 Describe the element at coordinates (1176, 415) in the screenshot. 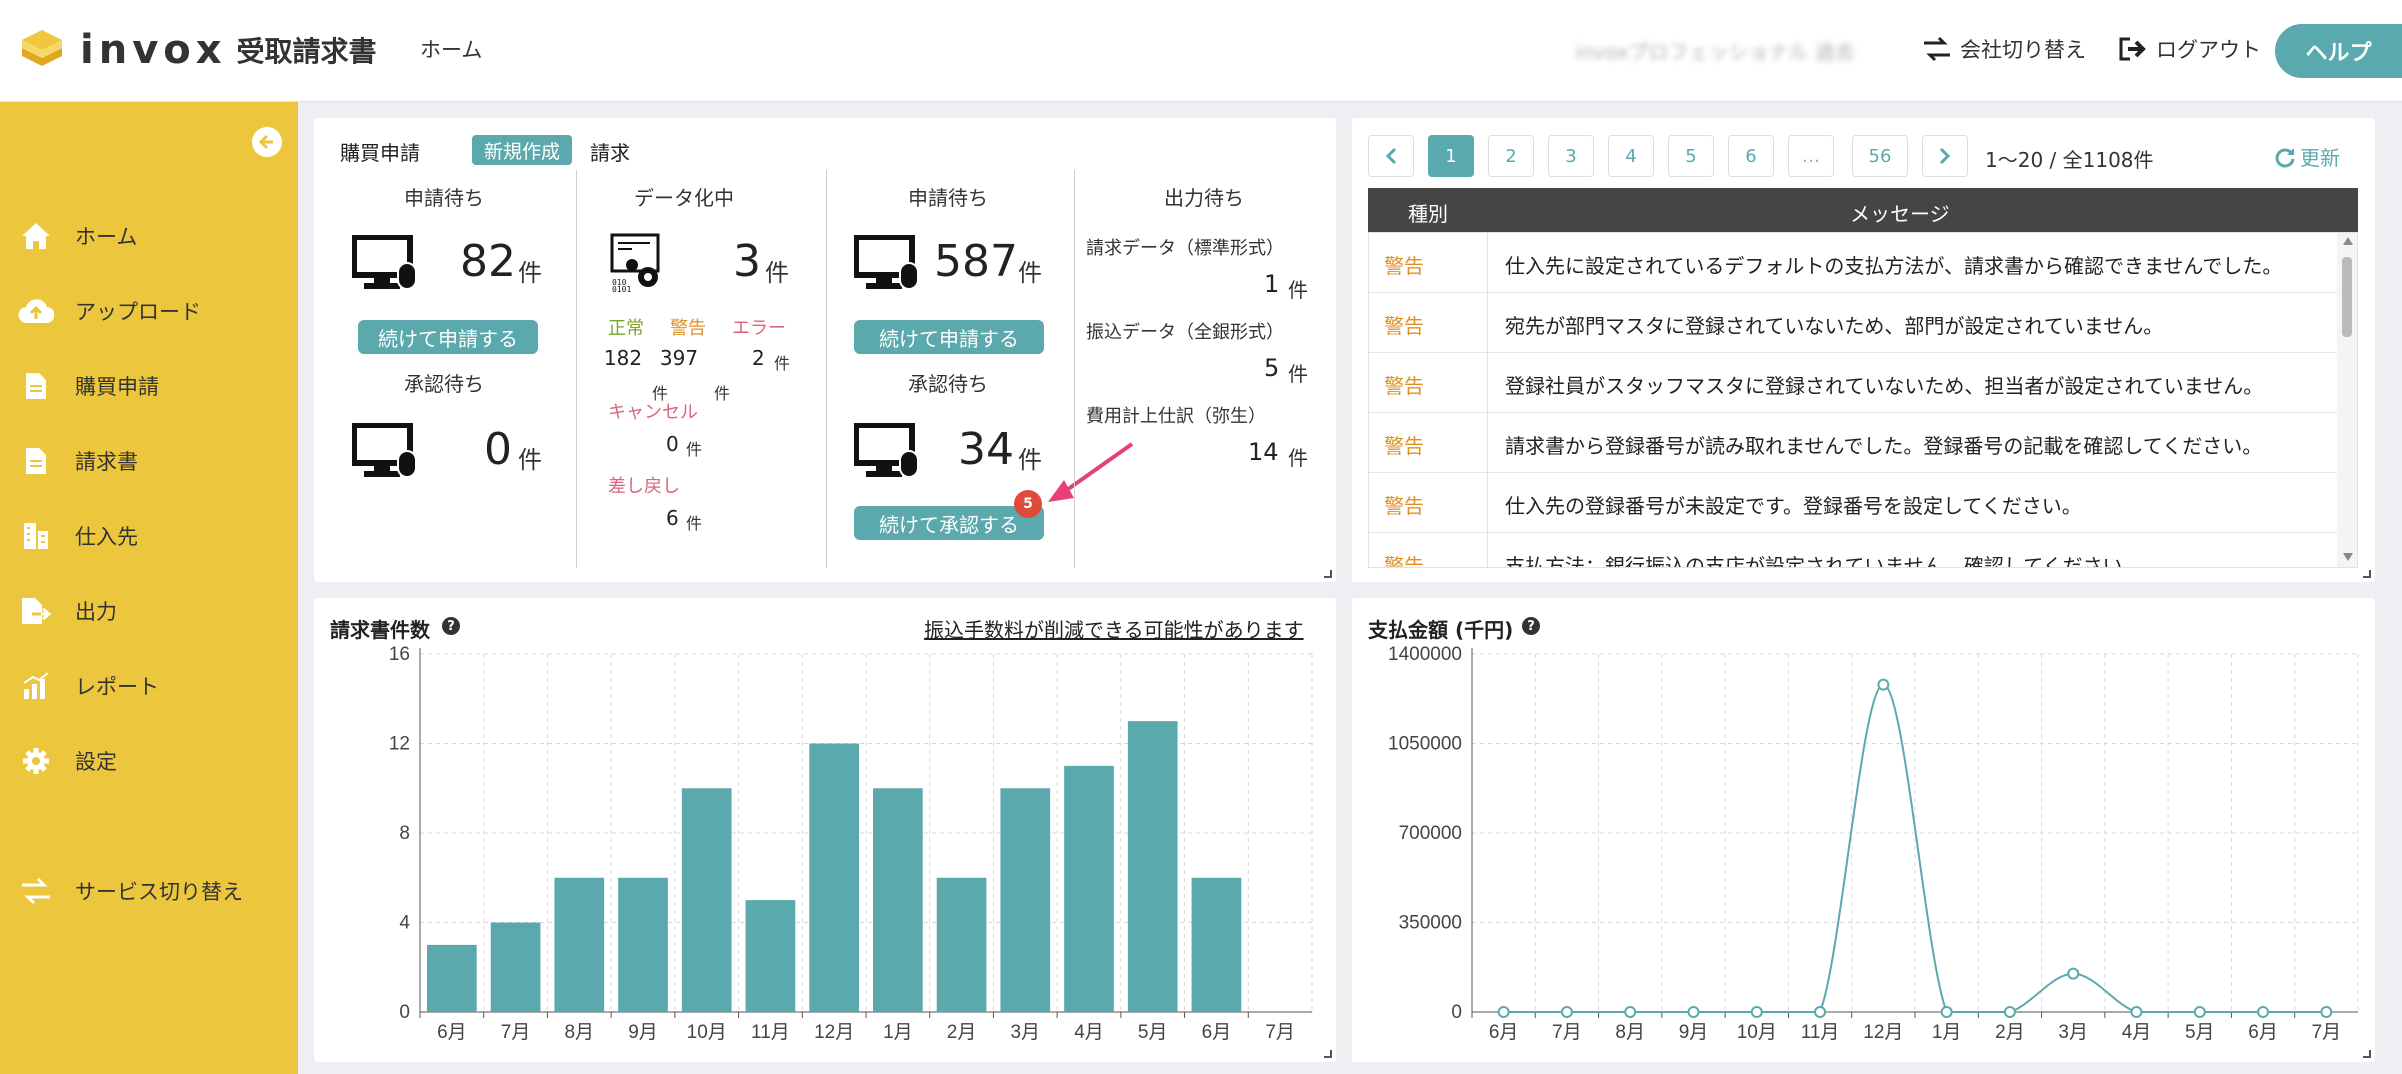

I see `output-item-label: 費用計上仕訳（弥生）` at that location.